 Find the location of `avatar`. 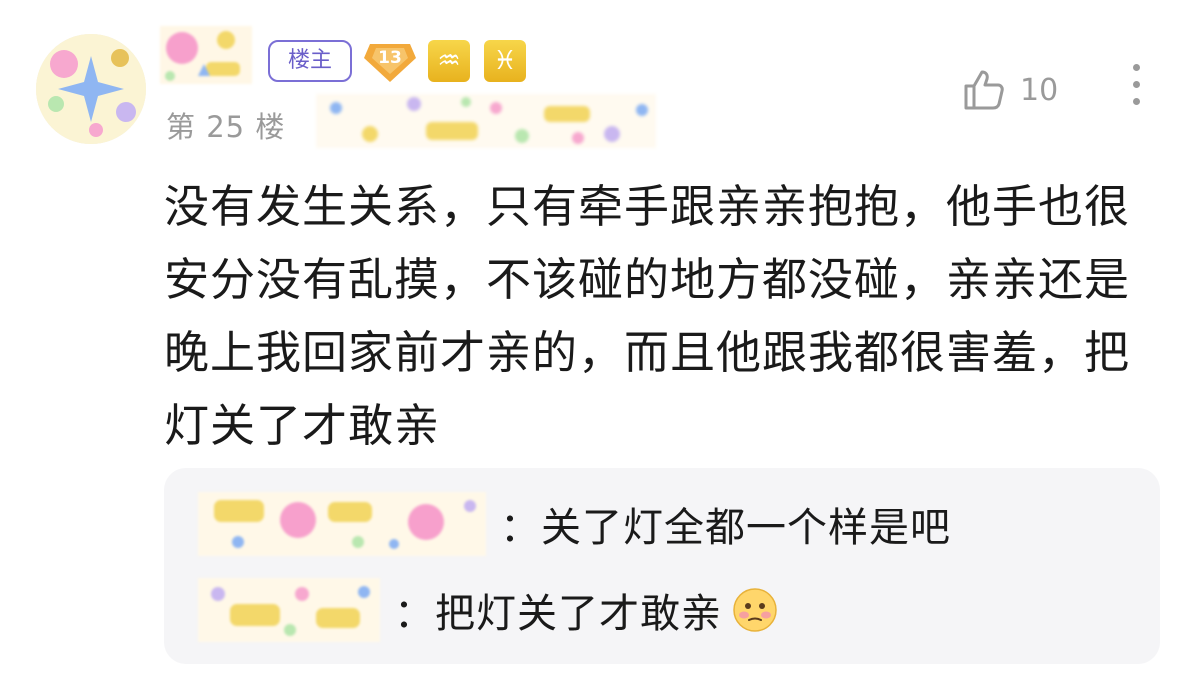

avatar is located at coordinates (91, 89).